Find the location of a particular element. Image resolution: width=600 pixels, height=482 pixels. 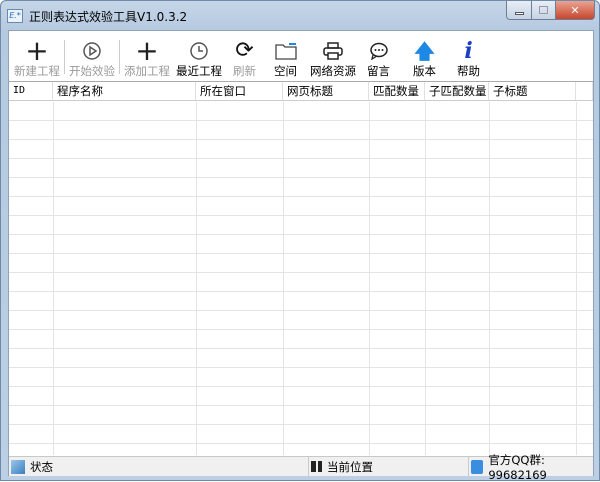

clock-icon is located at coordinates (199, 51).